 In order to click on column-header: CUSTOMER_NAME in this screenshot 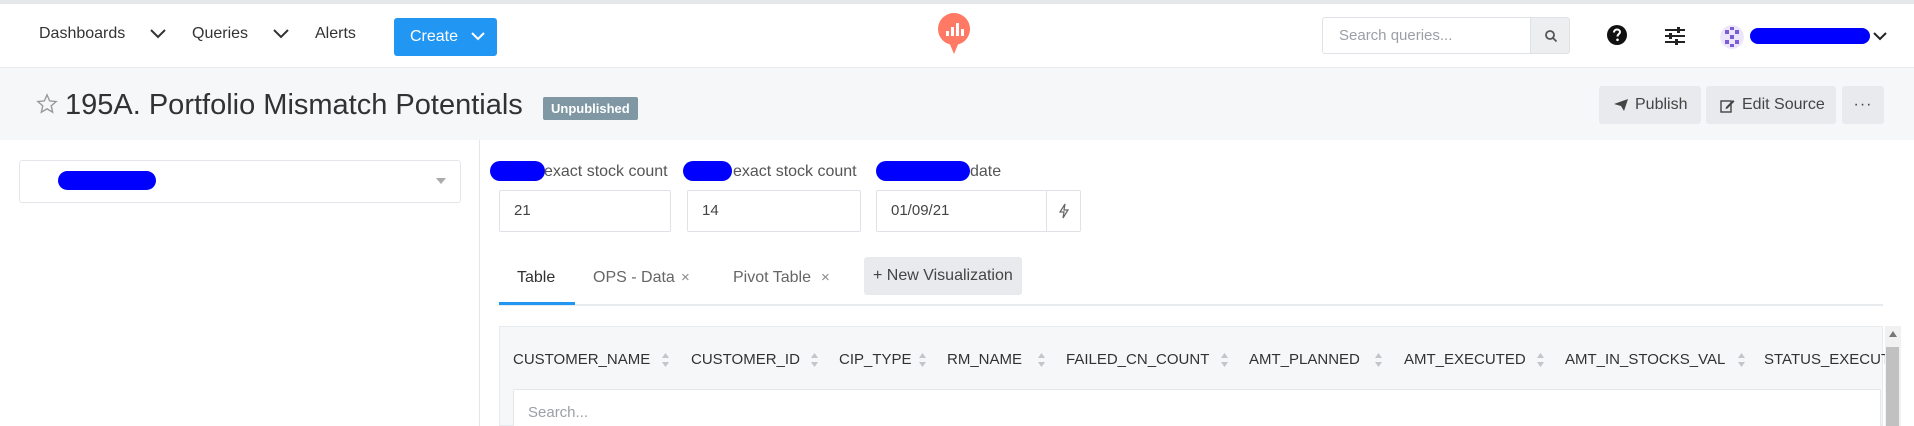, I will do `click(581, 359)`.